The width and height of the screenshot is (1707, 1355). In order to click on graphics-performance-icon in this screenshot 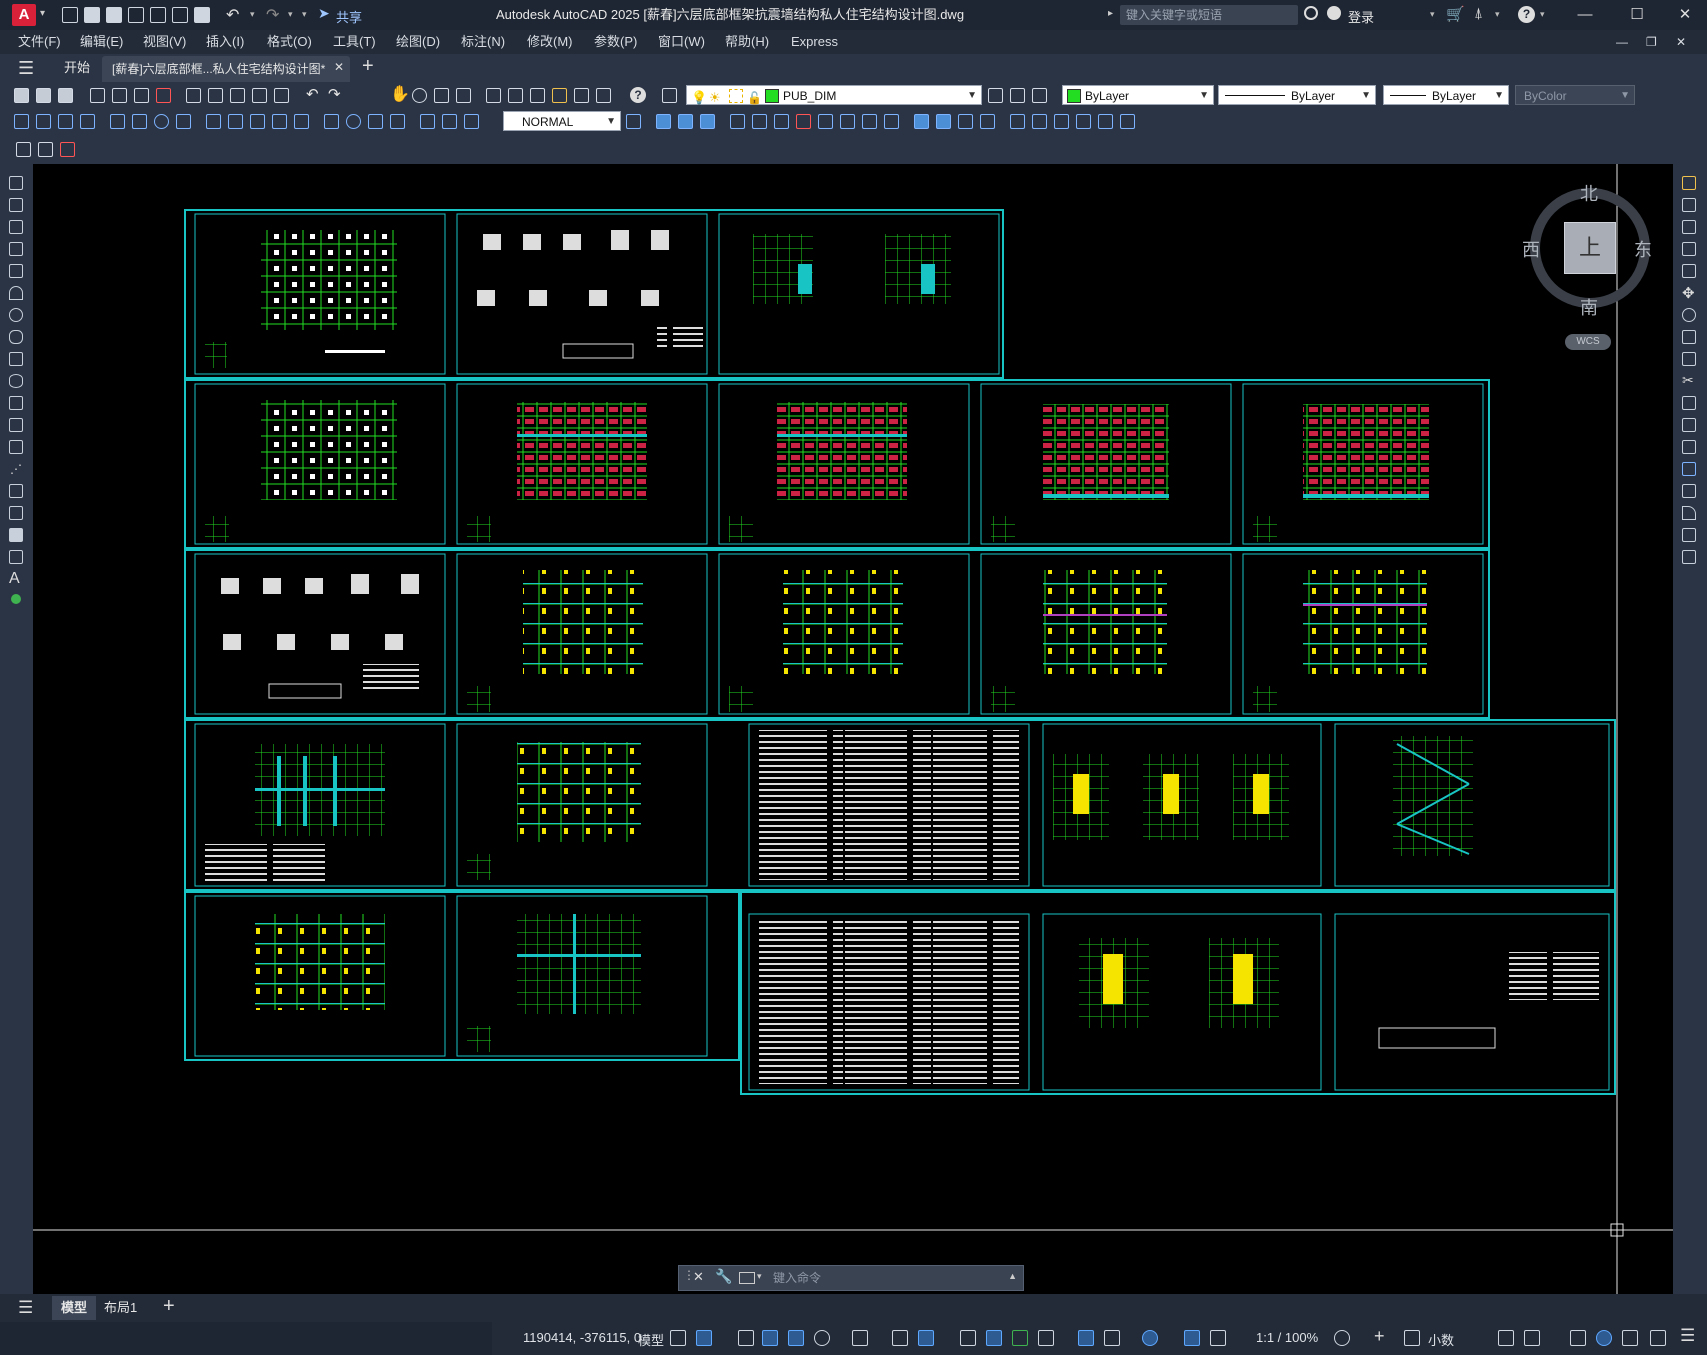, I will do `click(1604, 1338)`.